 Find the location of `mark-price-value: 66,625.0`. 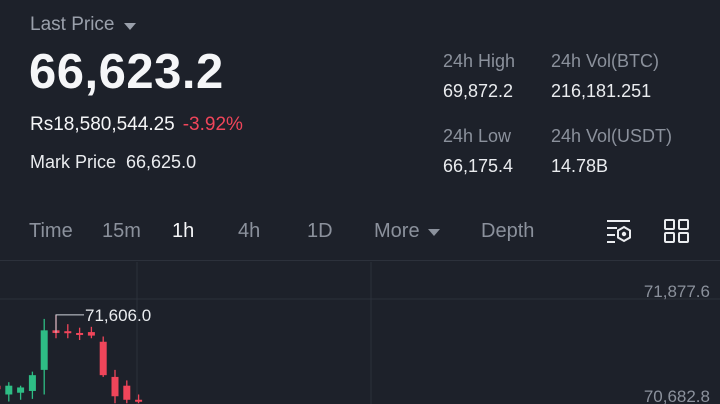

mark-price-value: 66,625.0 is located at coordinates (161, 162).